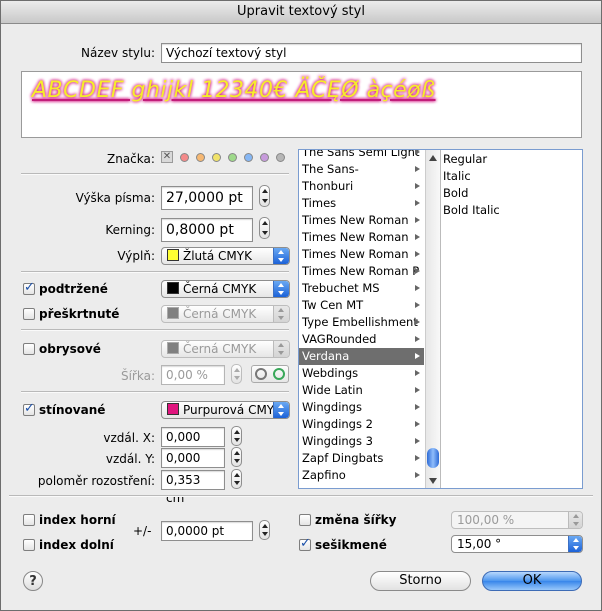 This screenshot has width=602, height=611. What do you see at coordinates (131, 159) in the screenshot?
I see `tag-label: Značka:` at bounding box center [131, 159].